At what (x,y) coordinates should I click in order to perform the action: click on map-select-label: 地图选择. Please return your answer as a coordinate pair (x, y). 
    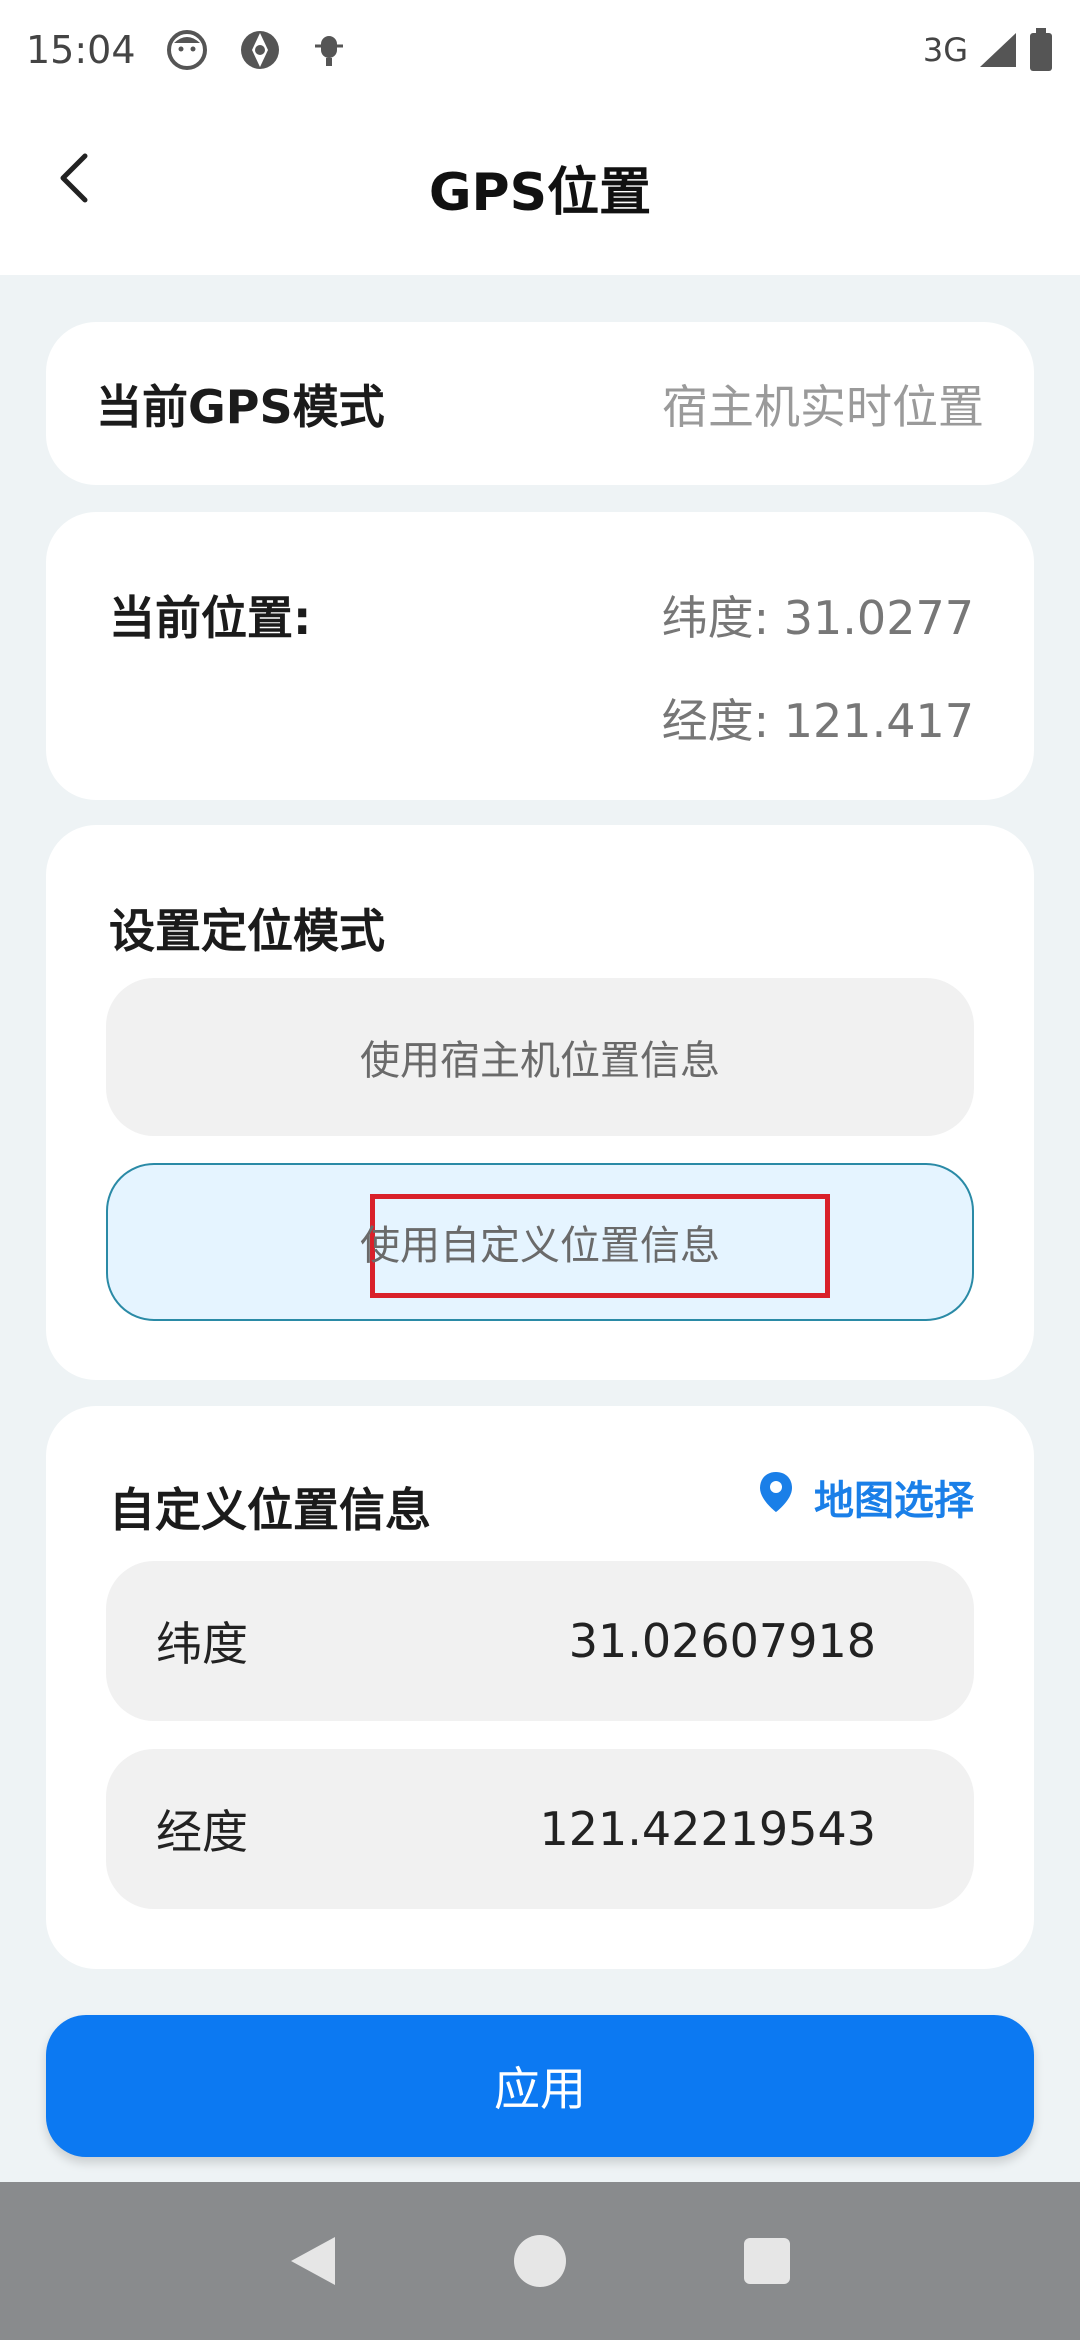
    Looking at the image, I should click on (894, 1501).